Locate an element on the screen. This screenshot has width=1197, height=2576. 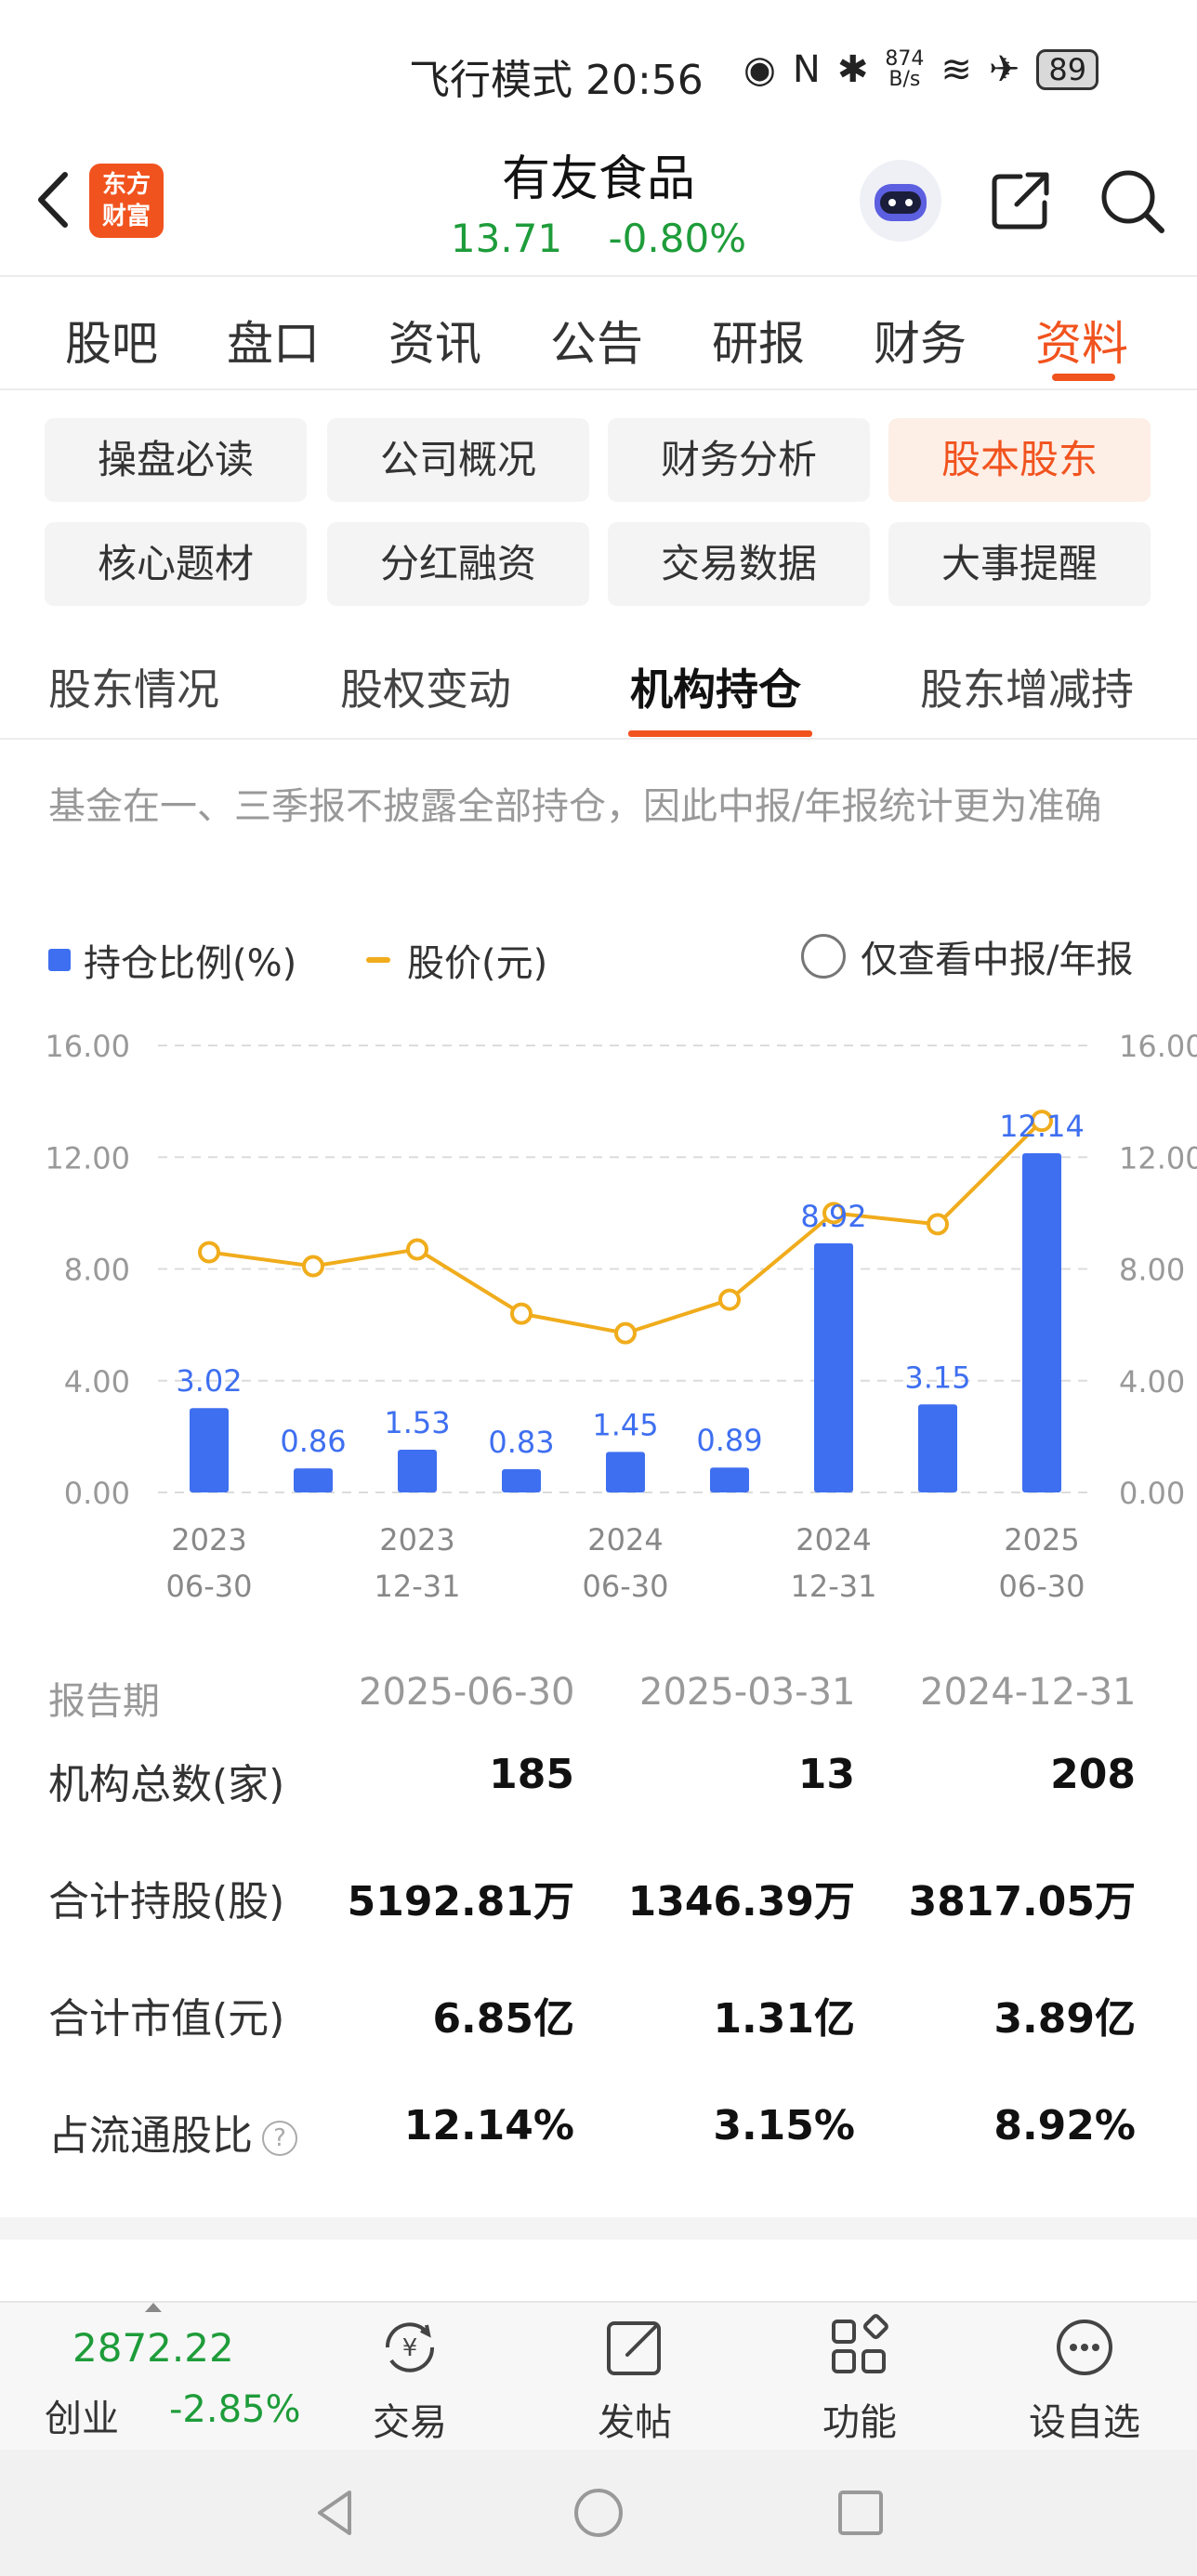
tab-announcements: 公告 is located at coordinates (596, 340).